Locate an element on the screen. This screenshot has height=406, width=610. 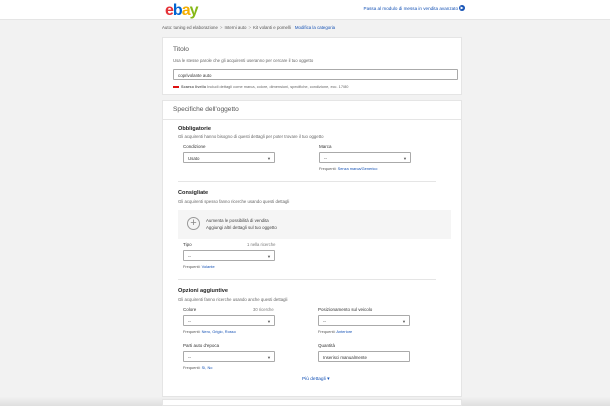
logo-letter-e: e is located at coordinates (169, 10).